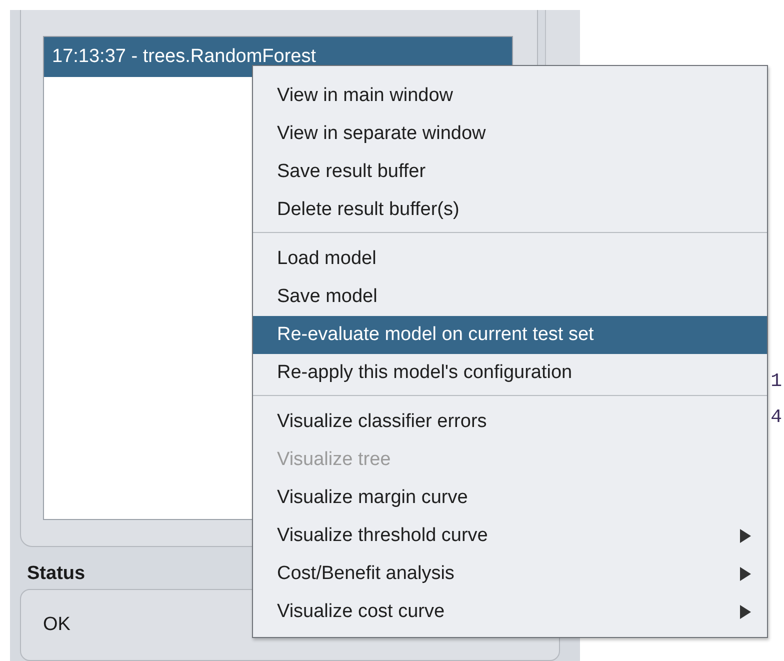 Image resolution: width=784 pixels, height=661 pixels. Describe the element at coordinates (510, 96) in the screenshot. I see `menu-item: View in main window` at that location.